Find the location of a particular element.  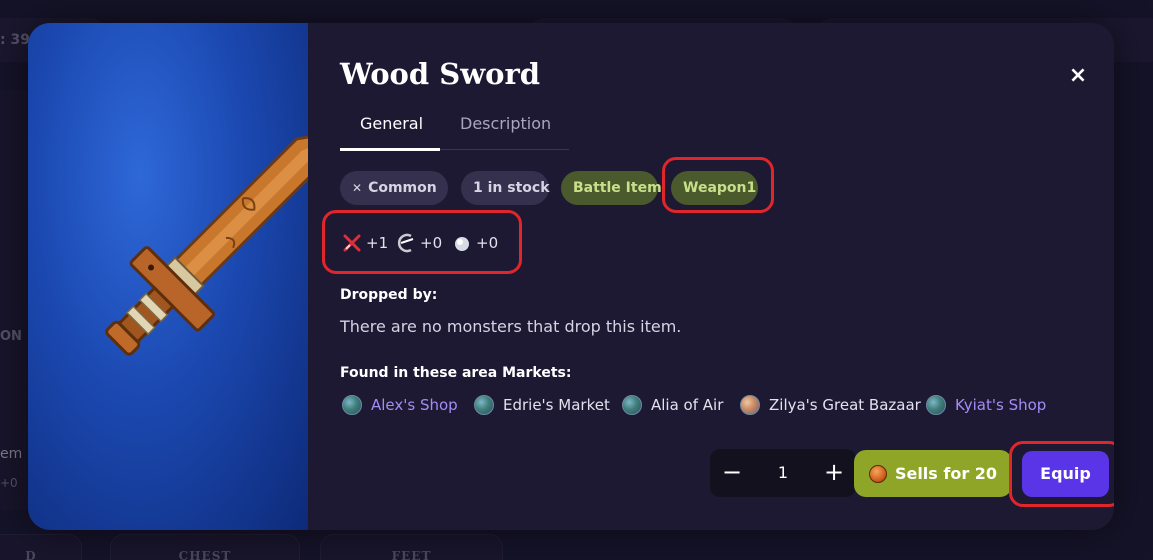

market-zilyas-great-bazaar: Zilya's Great Bazaar is located at coordinates (830, 405).